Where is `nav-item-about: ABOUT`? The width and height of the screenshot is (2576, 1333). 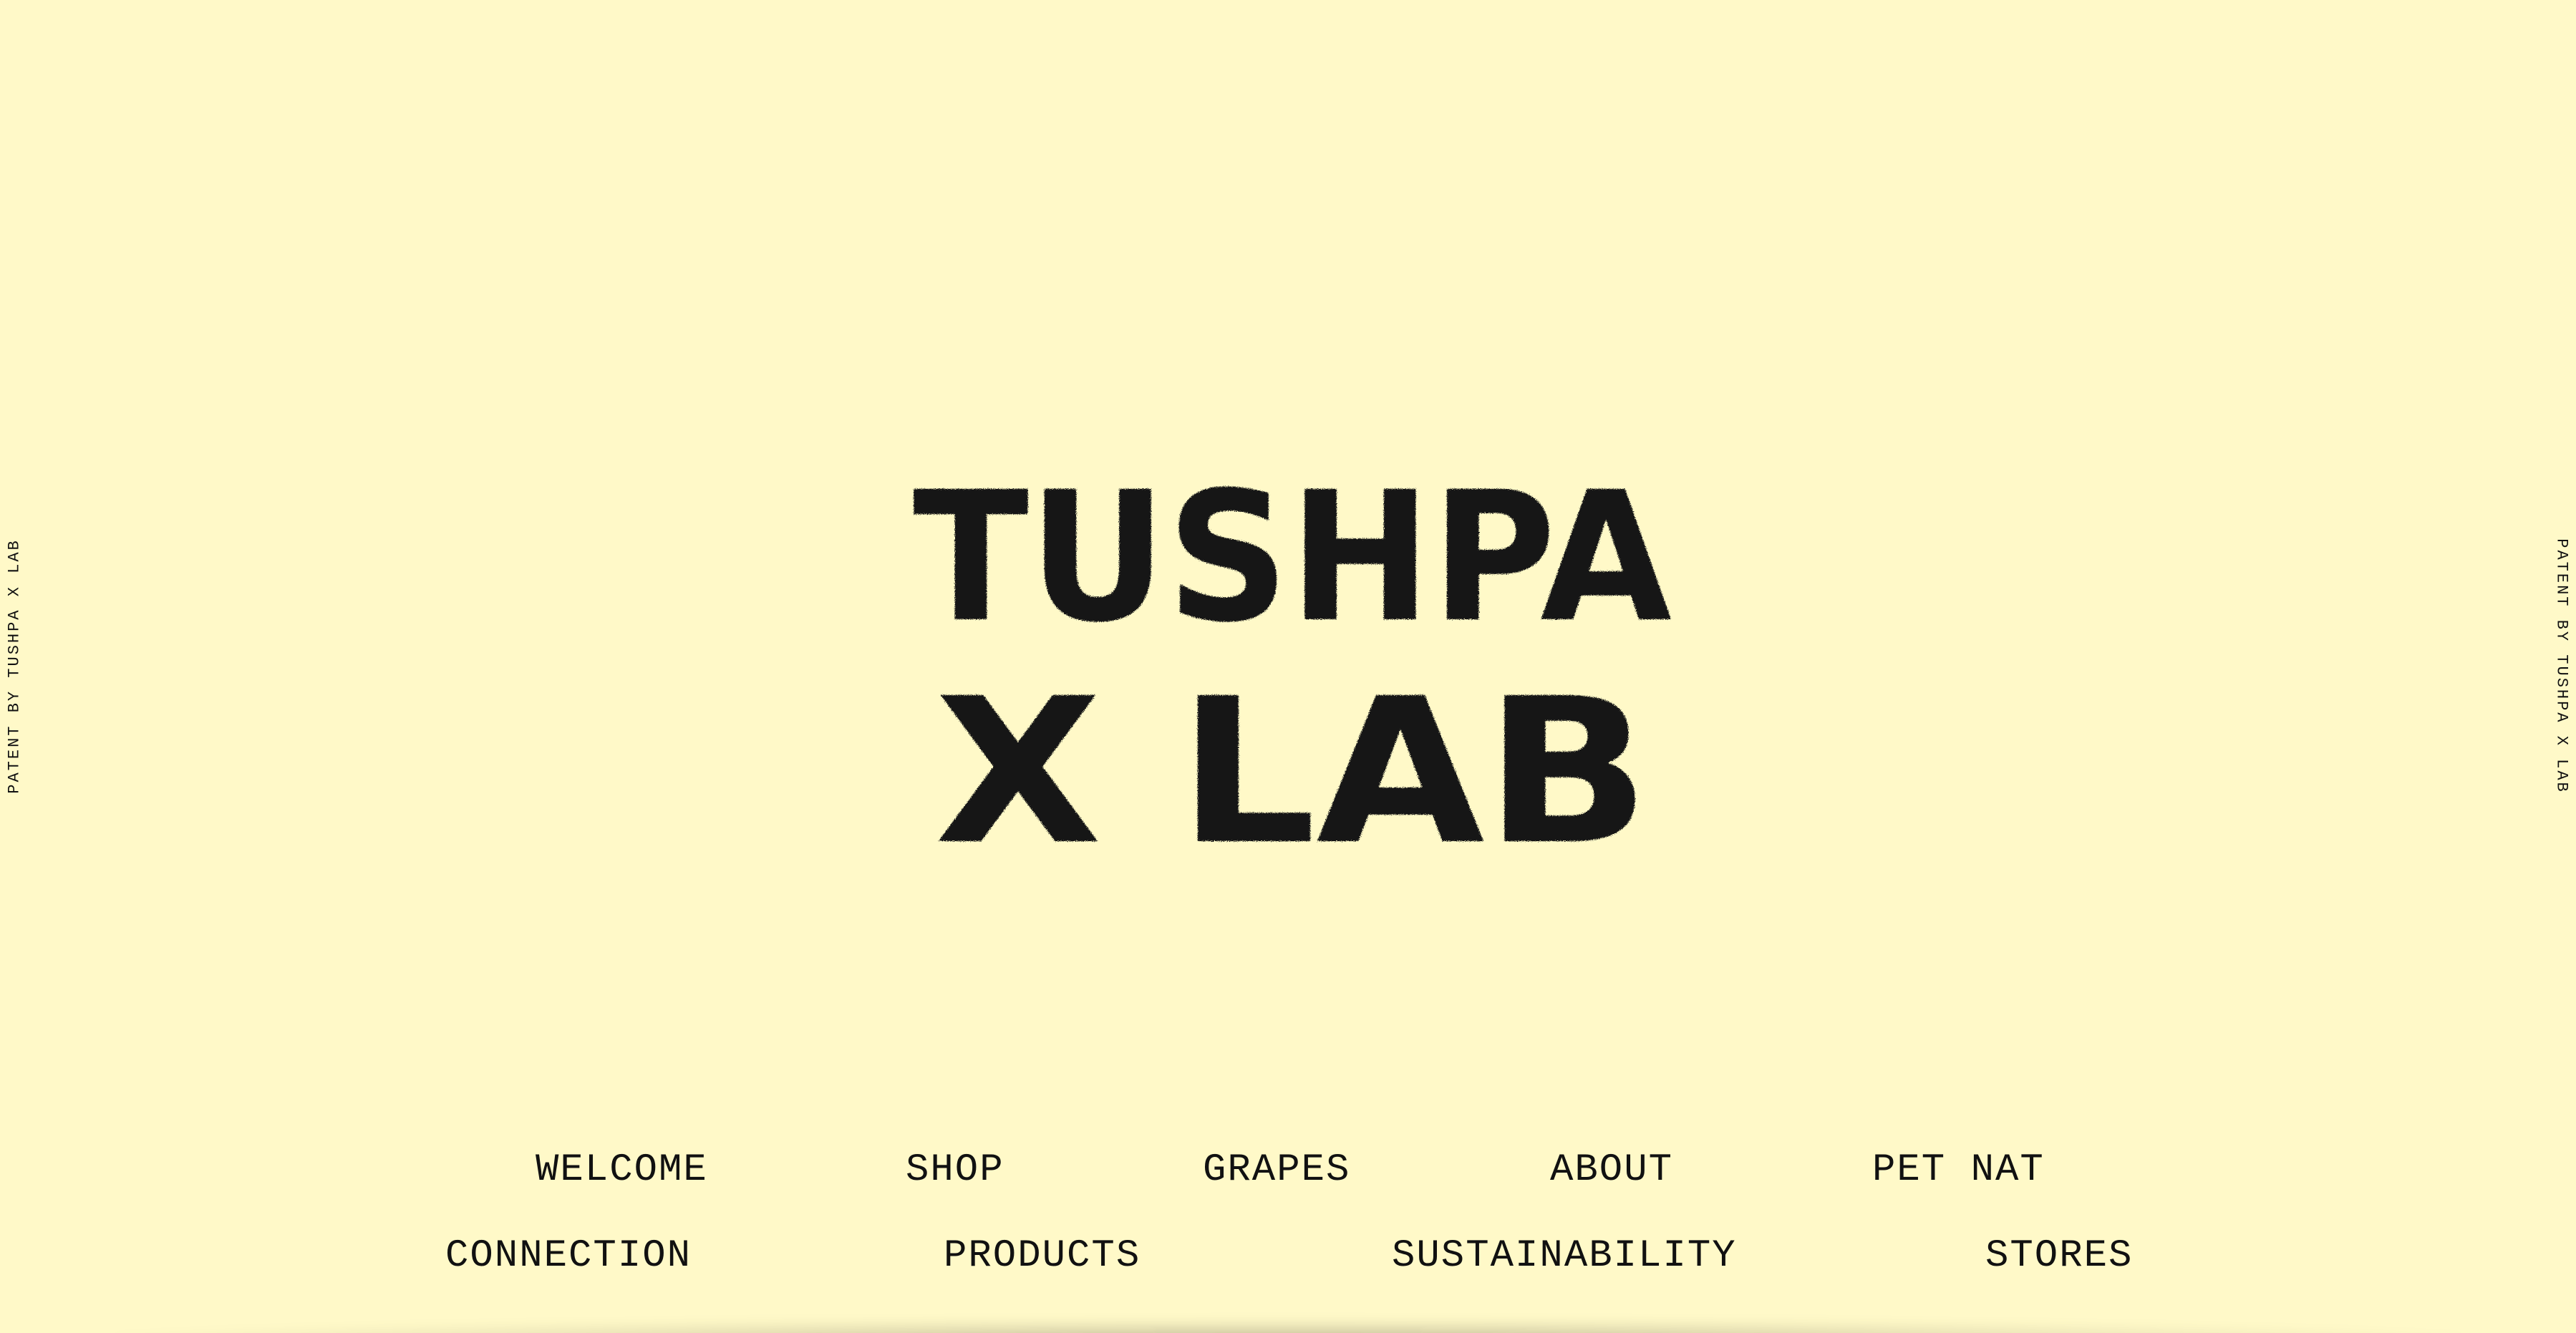
nav-item-about: ABOUT is located at coordinates (1612, 1170).